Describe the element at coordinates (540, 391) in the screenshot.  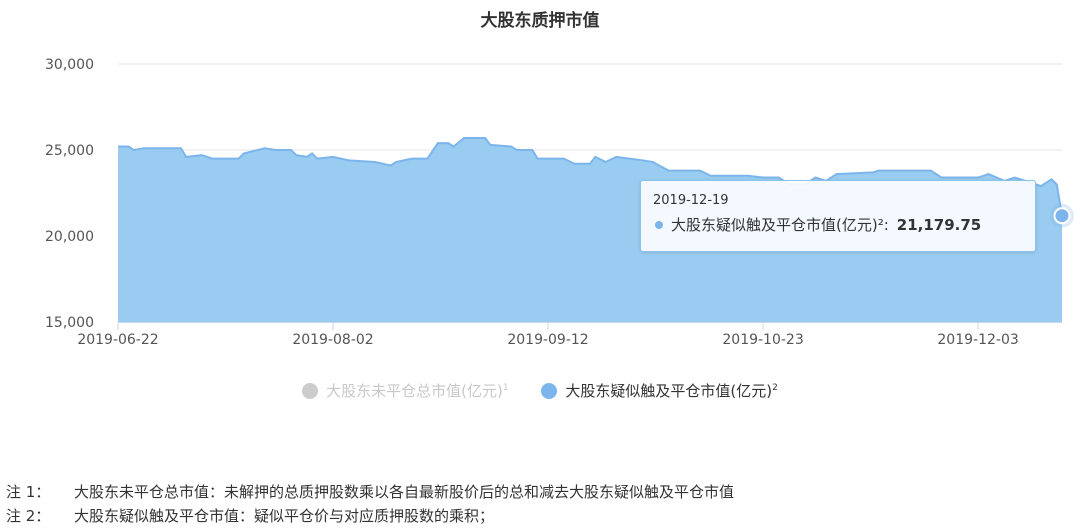
I see `legend: 大股东未平仓总市值(亿元)1 大股东疑似触及平仓市值(亿元)2` at that location.